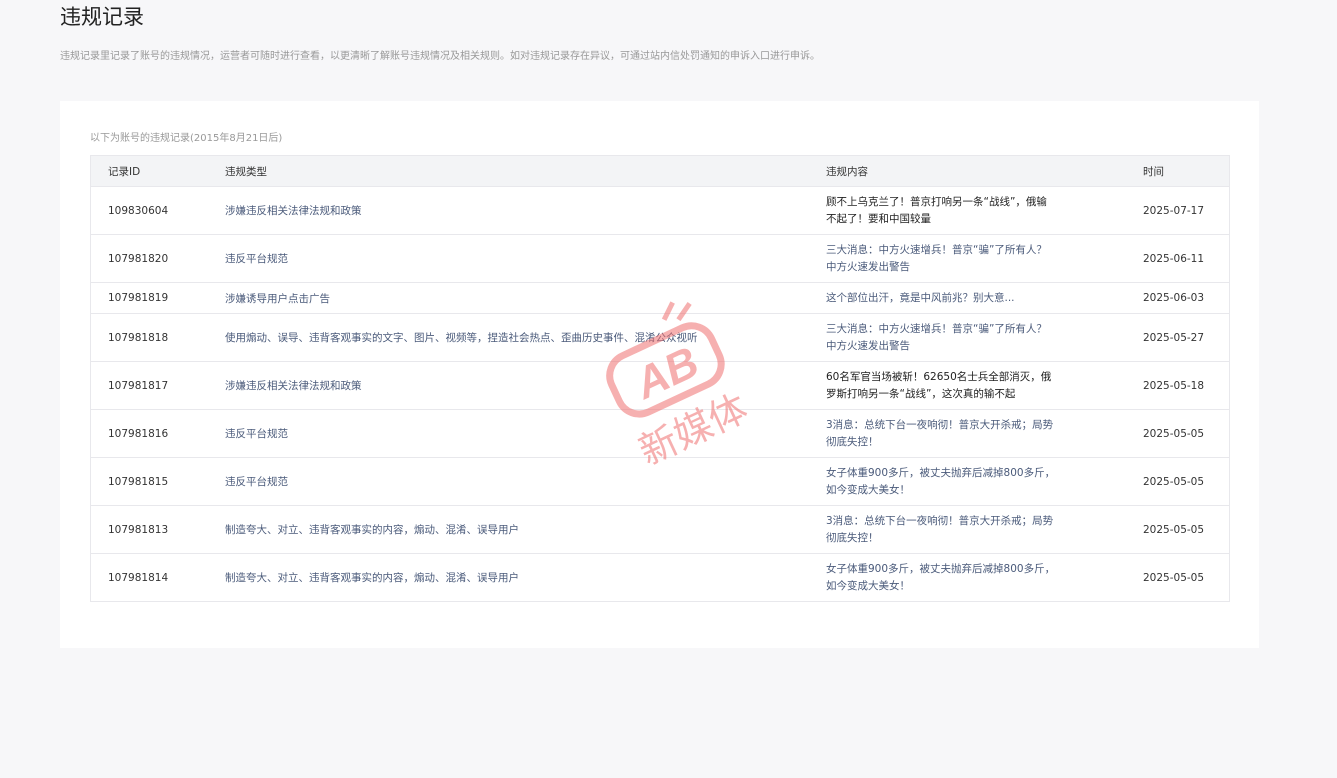  Describe the element at coordinates (1186, 385) in the screenshot. I see `record-time: 2025-05-18` at that location.